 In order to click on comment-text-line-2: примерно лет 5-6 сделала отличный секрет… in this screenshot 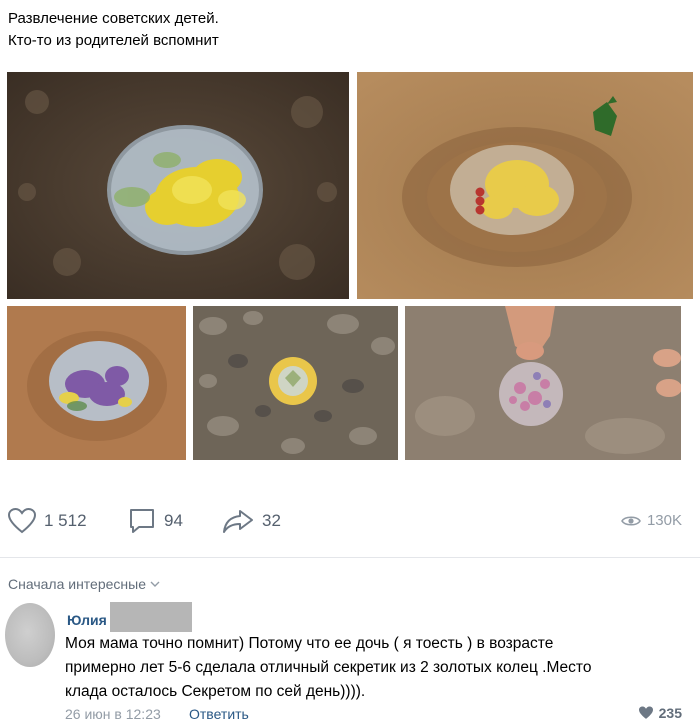, I will do `click(328, 667)`.